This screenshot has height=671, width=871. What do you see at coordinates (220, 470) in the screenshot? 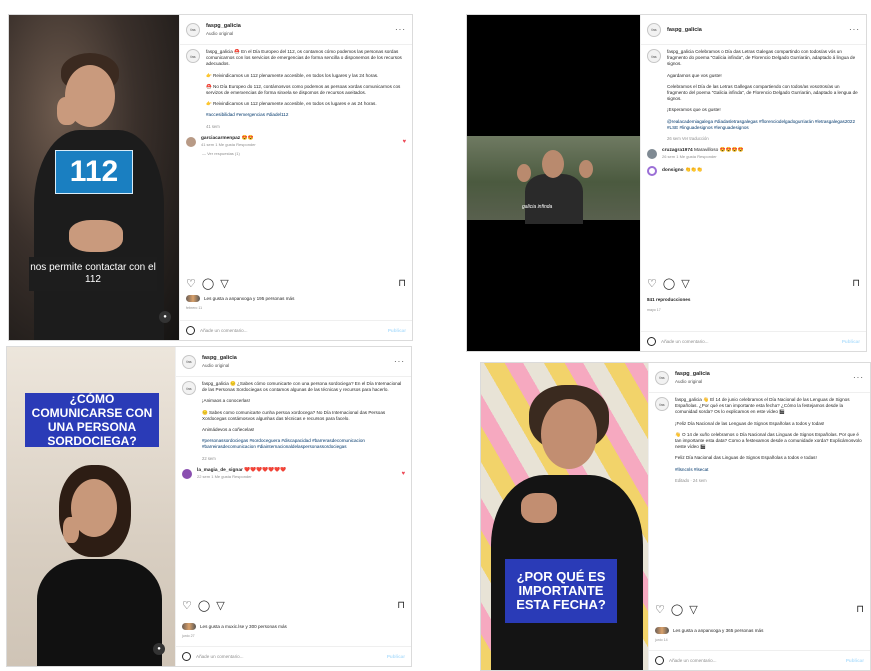
I see `comment-username: la_magia_de_signar` at bounding box center [220, 470].